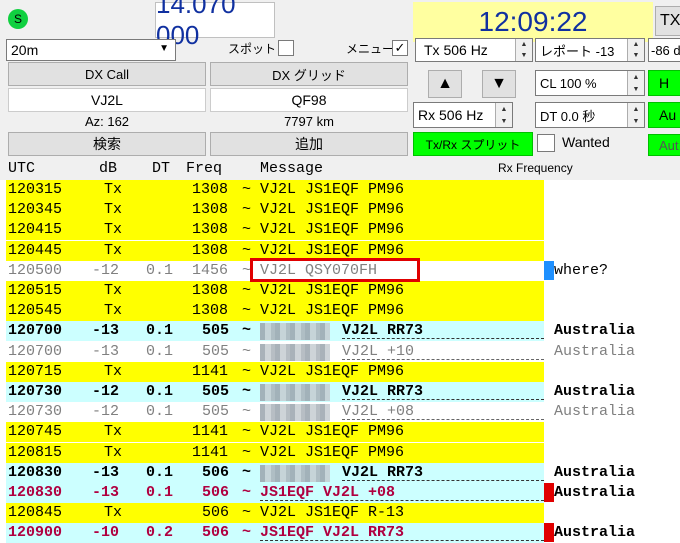 The width and height of the screenshot is (680, 543). What do you see at coordinates (35, 472) in the screenshot?
I see `cell-utc: 120830` at bounding box center [35, 472].